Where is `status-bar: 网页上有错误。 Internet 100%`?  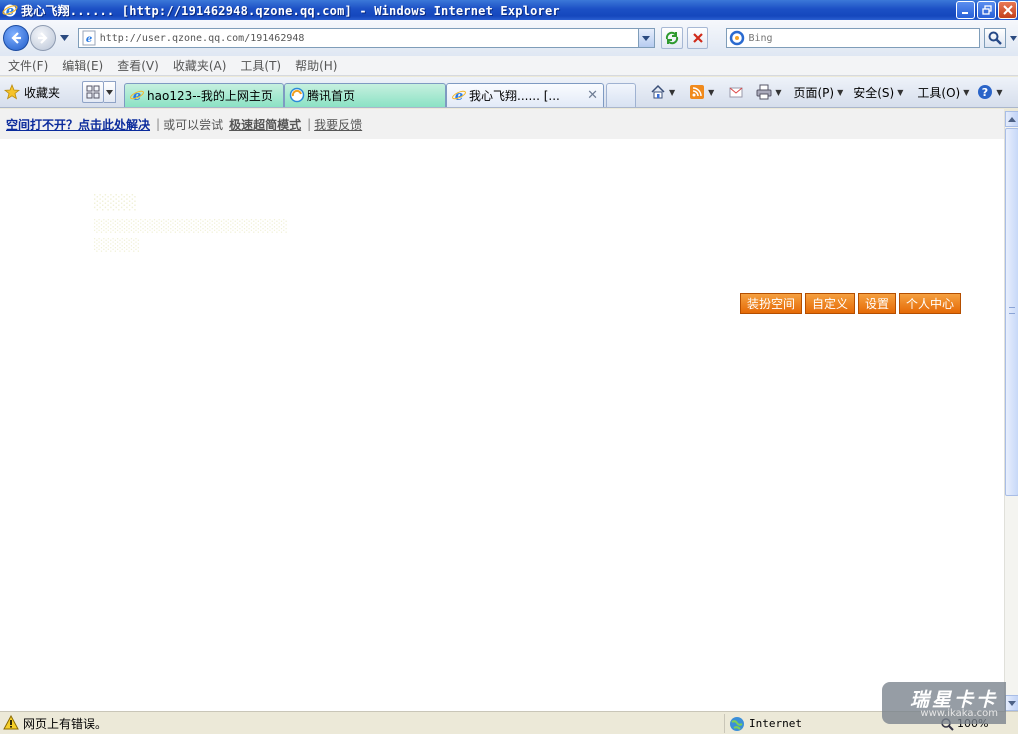 status-bar: 网页上有错误。 Internet 100% is located at coordinates (509, 722).